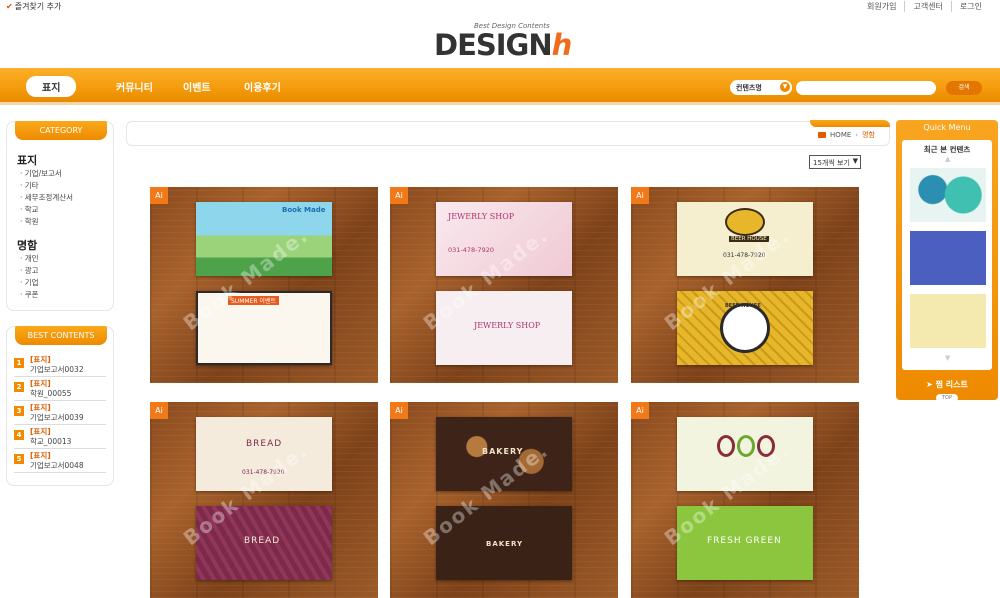 This screenshot has width=1000, height=598. I want to click on category-title: CATEGORY, so click(61, 130).